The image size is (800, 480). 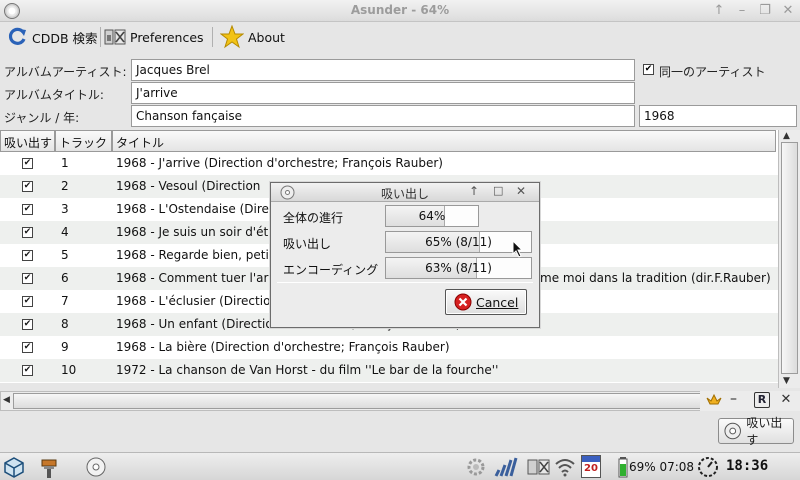 What do you see at coordinates (719, 11) in the screenshot?
I see `window-raise-icon: ↑` at bounding box center [719, 11].